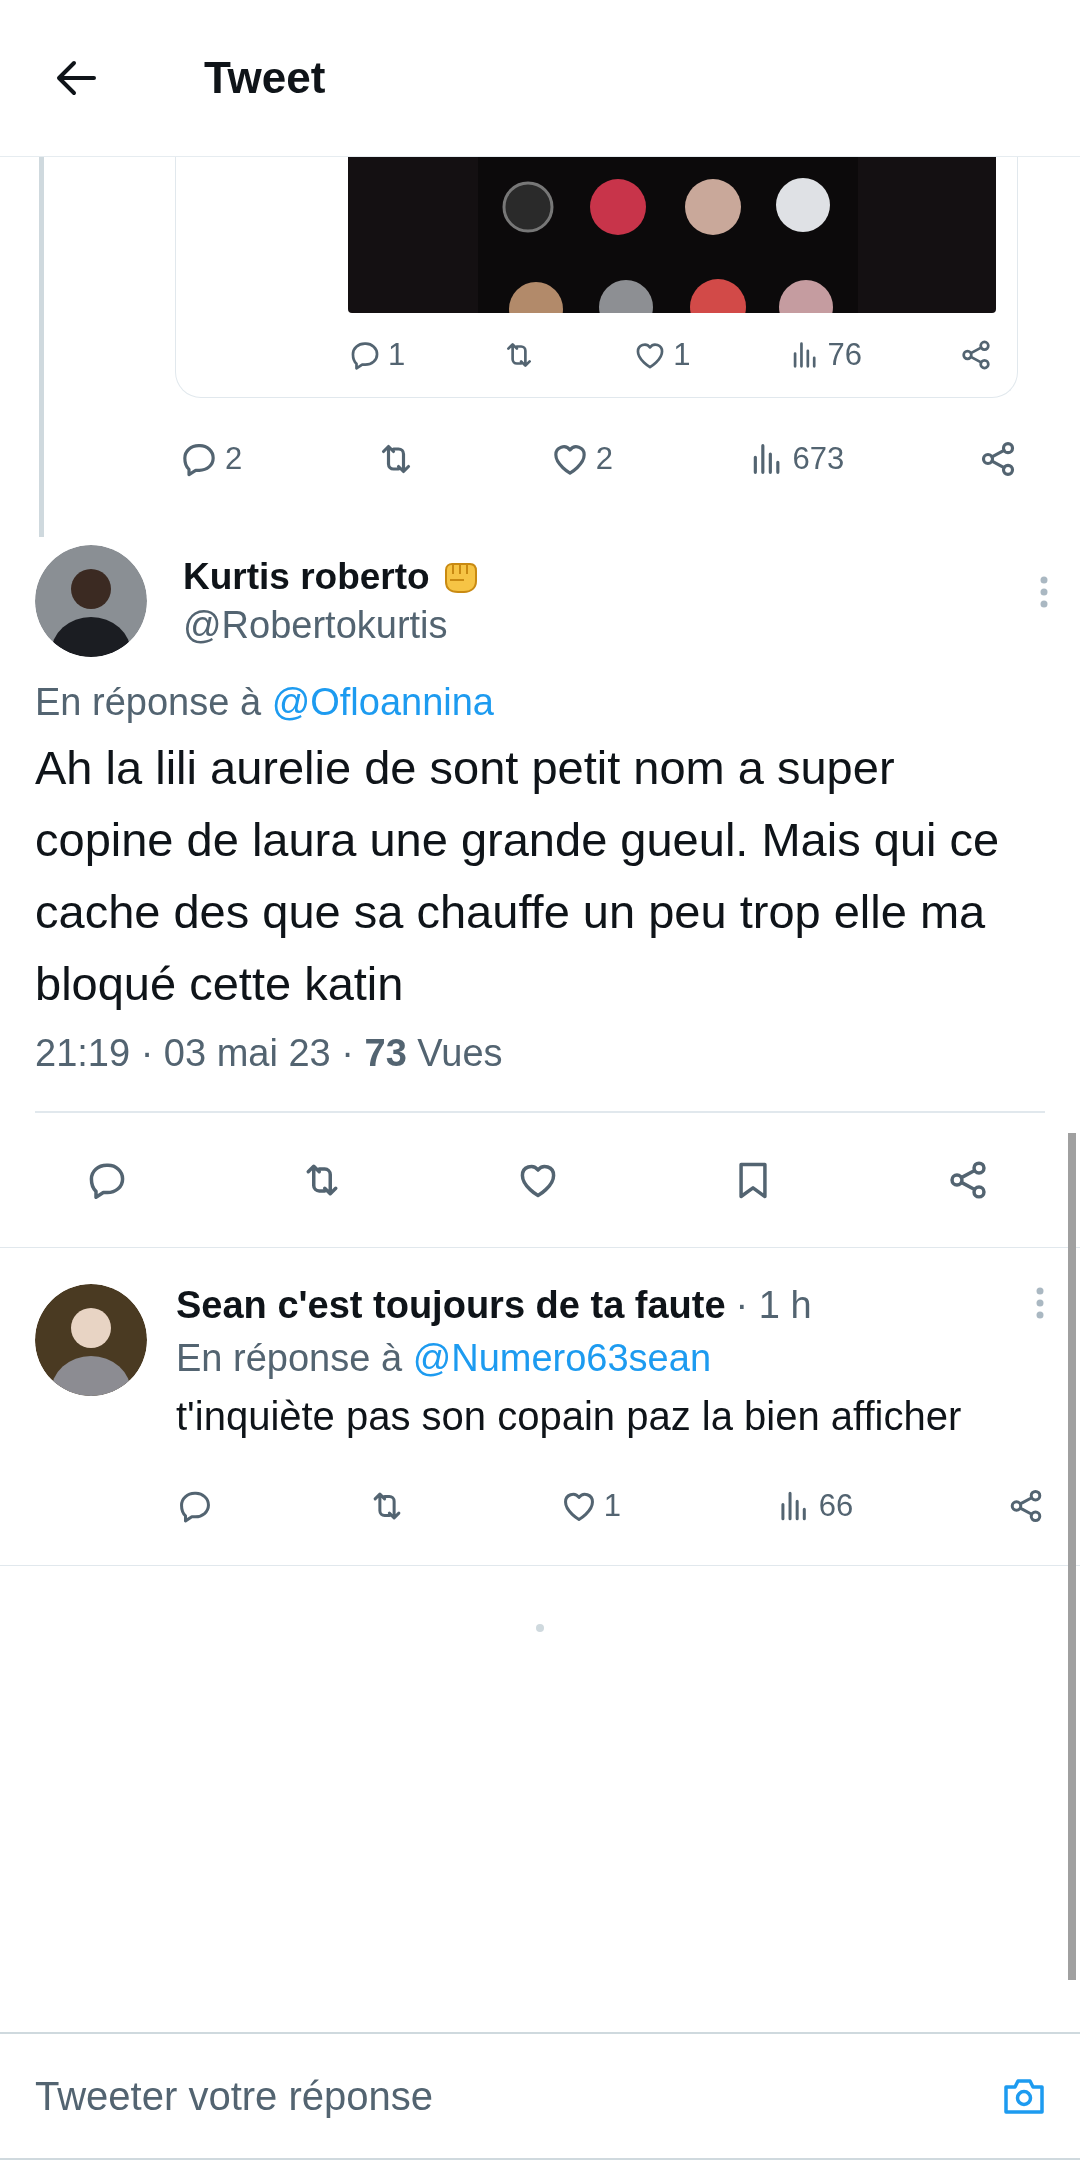 The width and height of the screenshot is (1080, 2177). What do you see at coordinates (824, 355) in the screenshot?
I see `views-button: 76` at bounding box center [824, 355].